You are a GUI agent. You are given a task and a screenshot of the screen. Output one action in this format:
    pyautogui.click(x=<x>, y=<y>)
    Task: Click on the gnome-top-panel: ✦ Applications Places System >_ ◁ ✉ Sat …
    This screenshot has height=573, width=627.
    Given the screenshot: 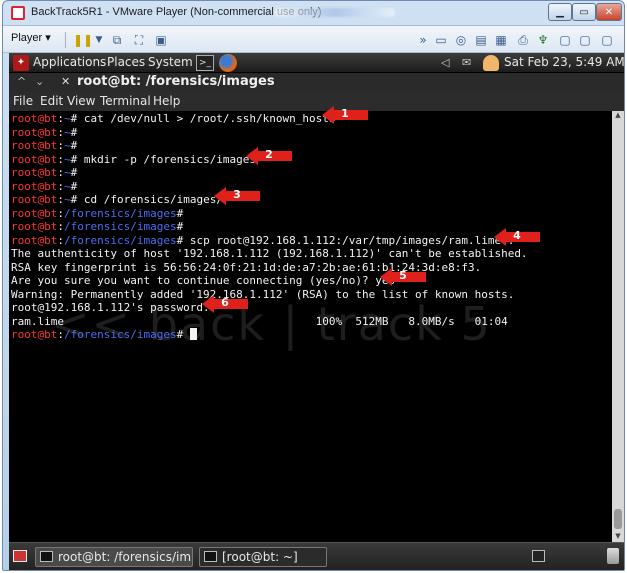 What is the action you would take?
    pyautogui.click(x=316, y=63)
    